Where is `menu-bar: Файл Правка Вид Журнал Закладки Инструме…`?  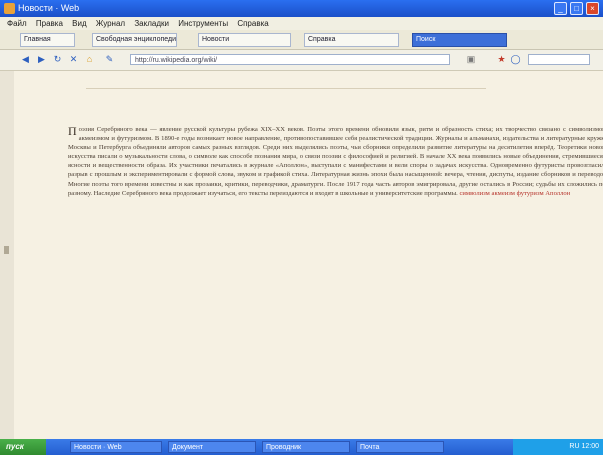 menu-bar: Файл Правка Вид Журнал Закладки Инструме… is located at coordinates (301, 23).